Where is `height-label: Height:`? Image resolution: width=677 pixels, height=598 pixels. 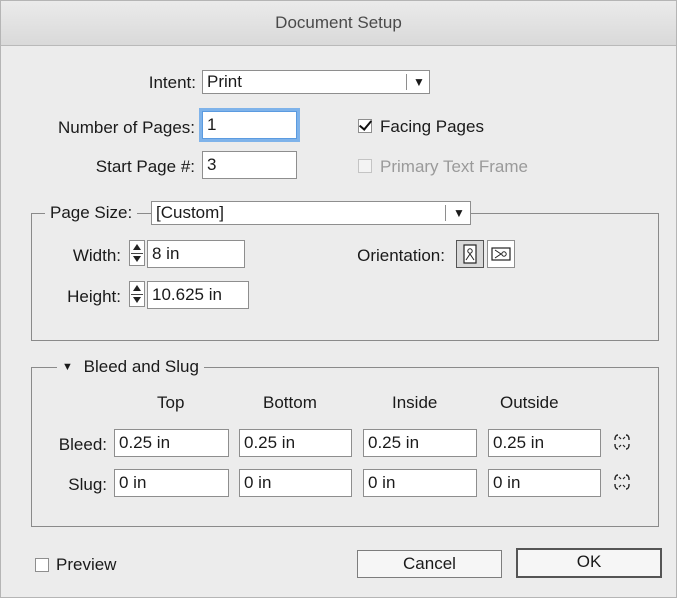
height-label: Height: is located at coordinates (94, 296).